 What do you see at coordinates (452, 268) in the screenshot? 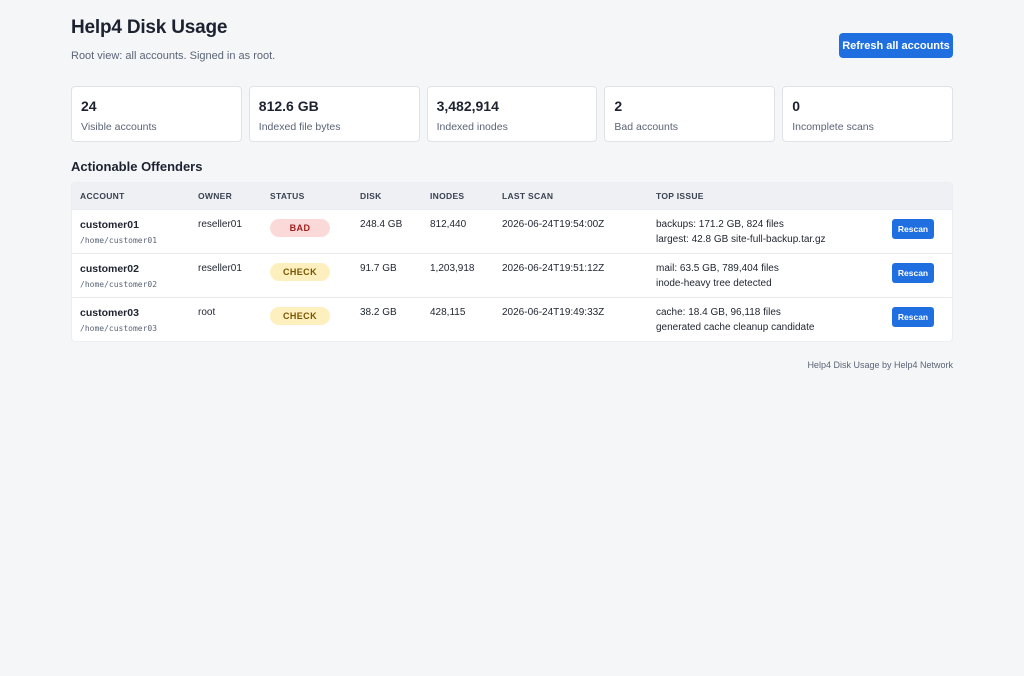
I see `cell-inodes: 1,203,918` at bounding box center [452, 268].